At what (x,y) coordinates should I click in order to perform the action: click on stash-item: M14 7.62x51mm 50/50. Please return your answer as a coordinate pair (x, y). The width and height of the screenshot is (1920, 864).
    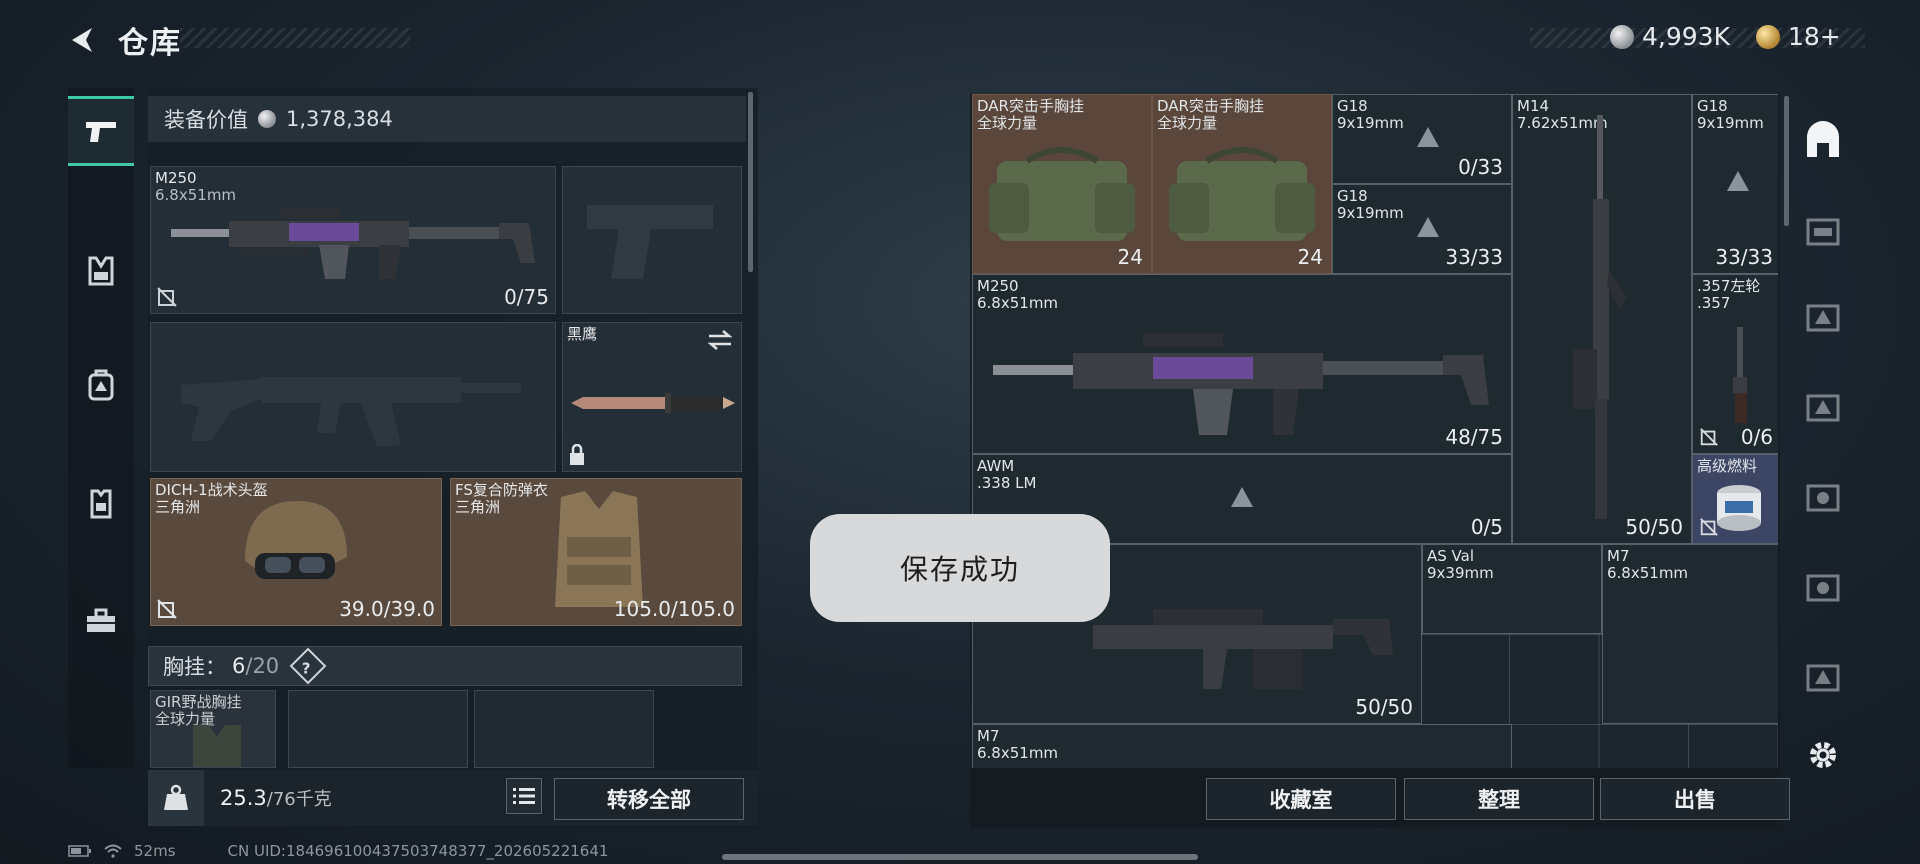
    Looking at the image, I should click on (1602, 319).